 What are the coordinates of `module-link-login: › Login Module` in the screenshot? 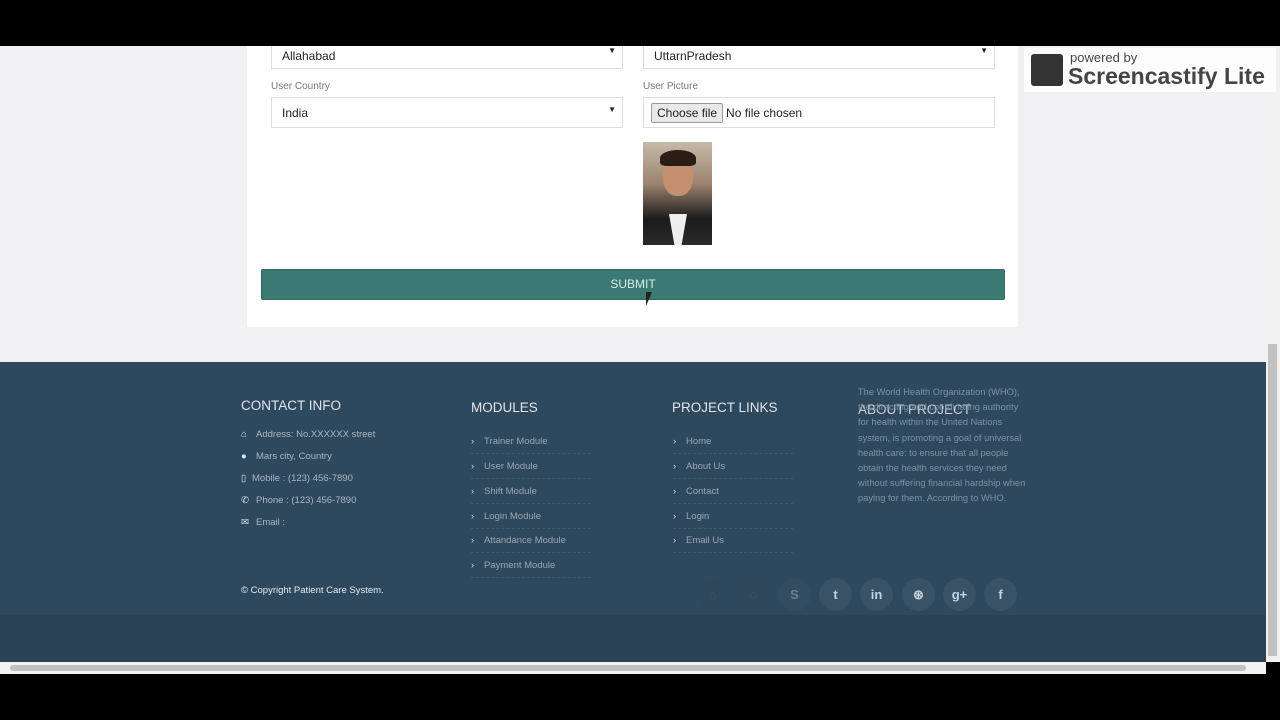 It's located at (531, 520).